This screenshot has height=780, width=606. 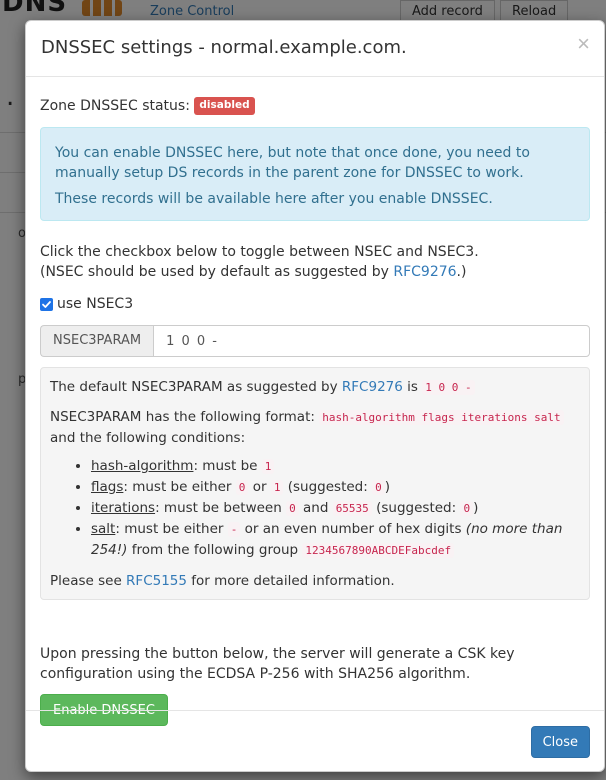 I want to click on close-icon: ×, so click(x=583, y=44).